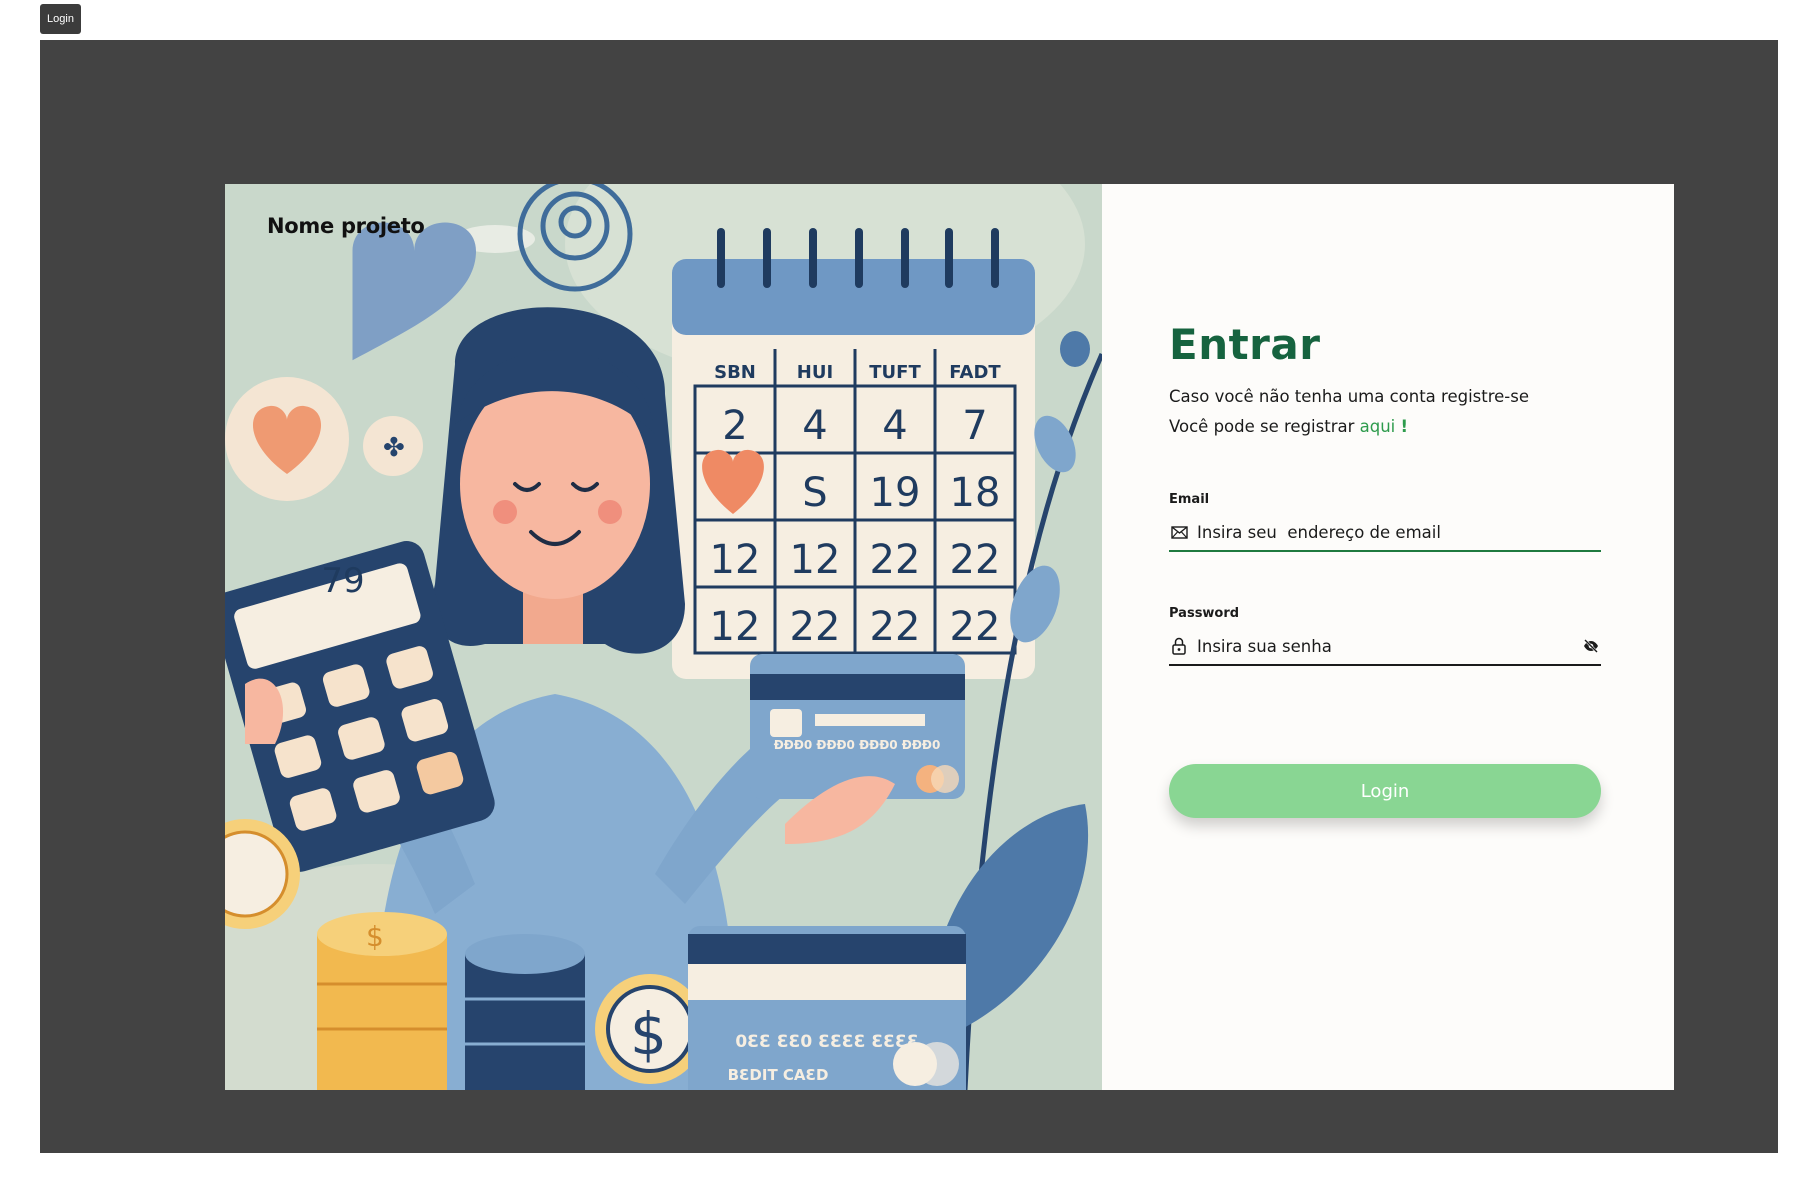 The width and height of the screenshot is (1807, 1186). I want to click on calendar-header: SBN, so click(735, 372).